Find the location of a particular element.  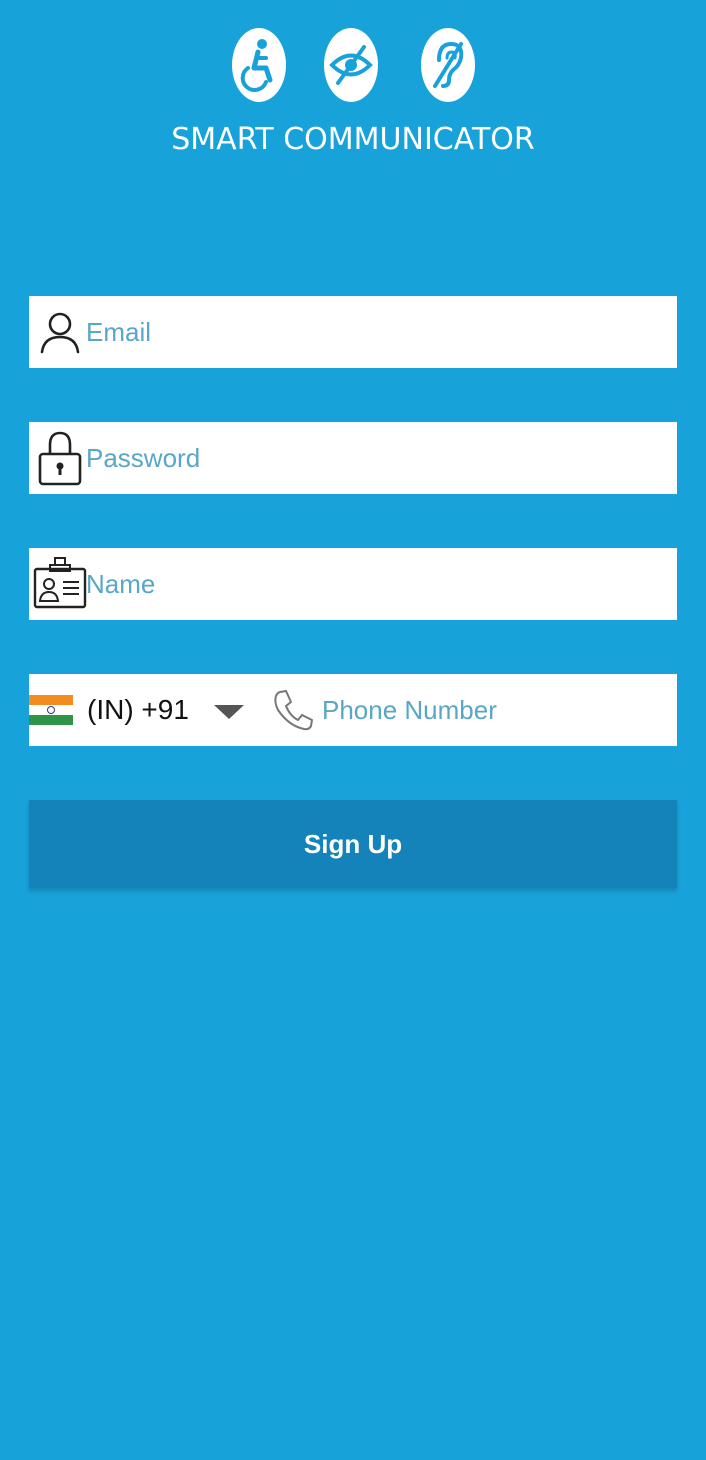

name-field is located at coordinates (353, 584).